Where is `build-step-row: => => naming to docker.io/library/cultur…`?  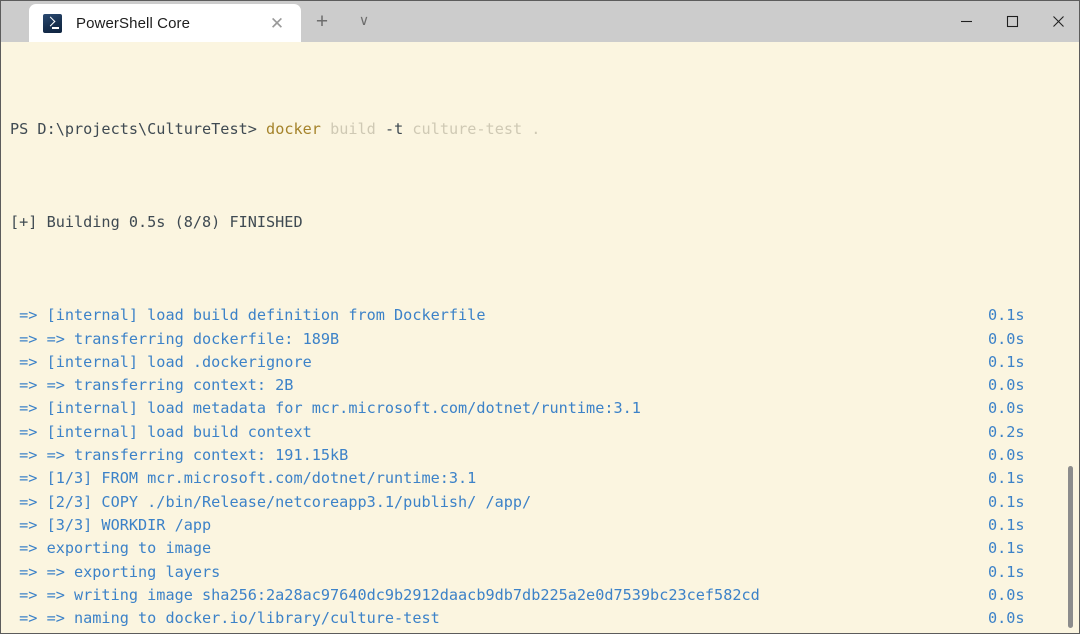
build-step-row: => => naming to docker.io/library/cultur… is located at coordinates (544, 618).